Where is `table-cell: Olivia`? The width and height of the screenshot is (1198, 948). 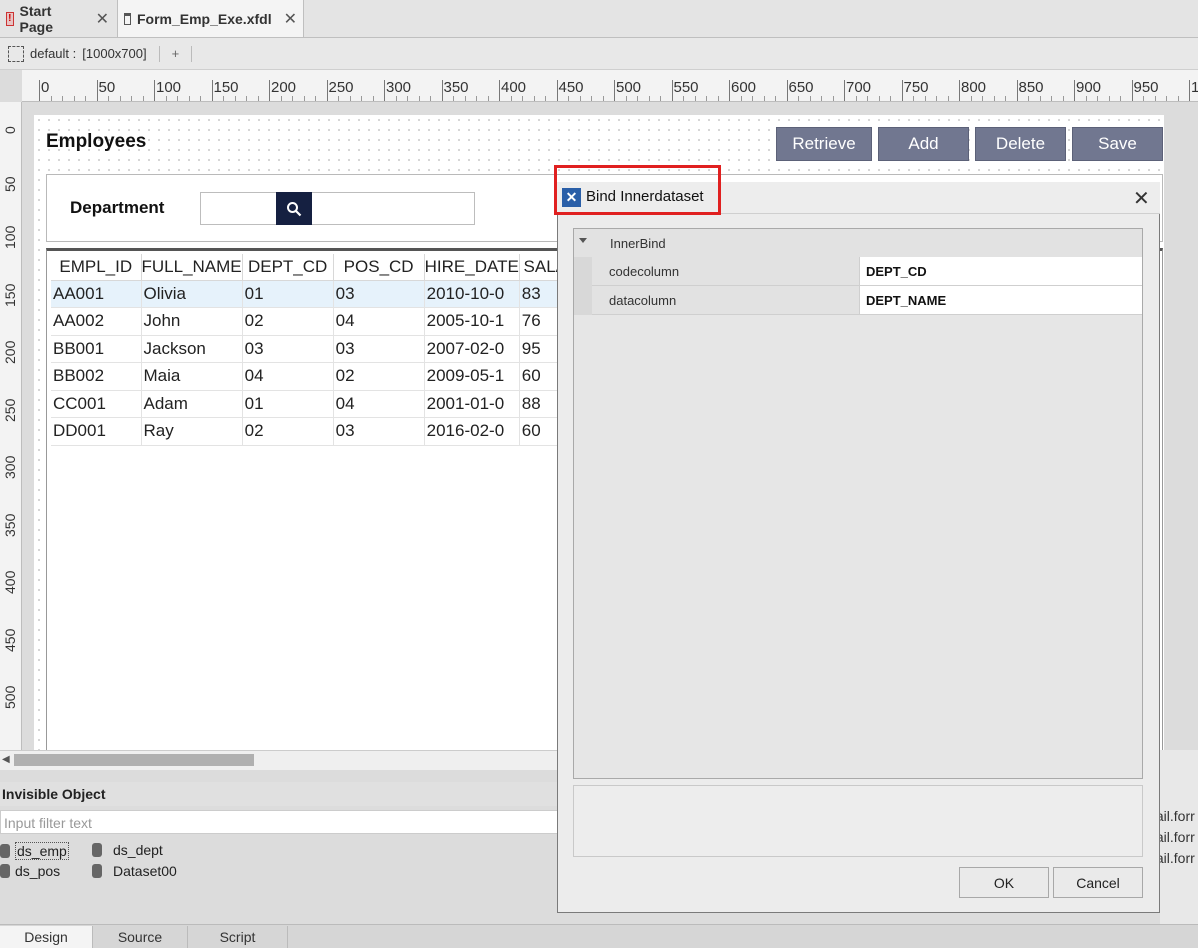 table-cell: Olivia is located at coordinates (192, 294).